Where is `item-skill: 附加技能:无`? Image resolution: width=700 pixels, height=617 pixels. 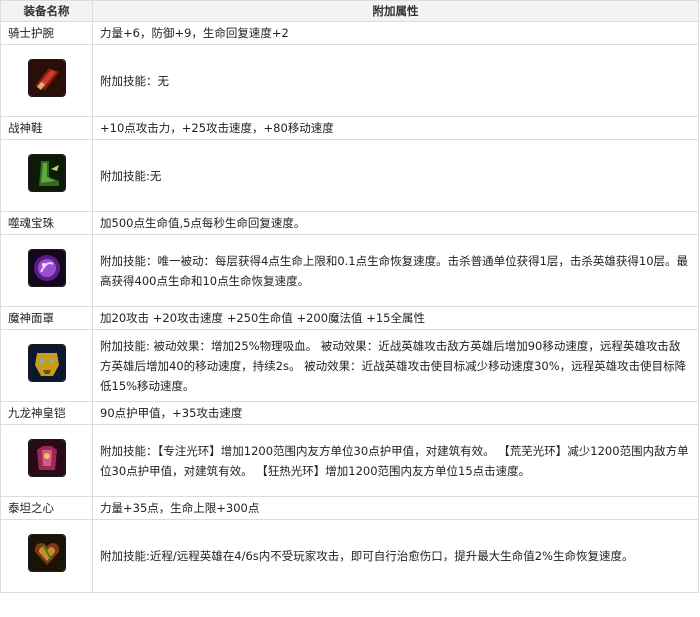
item-skill: 附加技能:无 is located at coordinates (395, 175).